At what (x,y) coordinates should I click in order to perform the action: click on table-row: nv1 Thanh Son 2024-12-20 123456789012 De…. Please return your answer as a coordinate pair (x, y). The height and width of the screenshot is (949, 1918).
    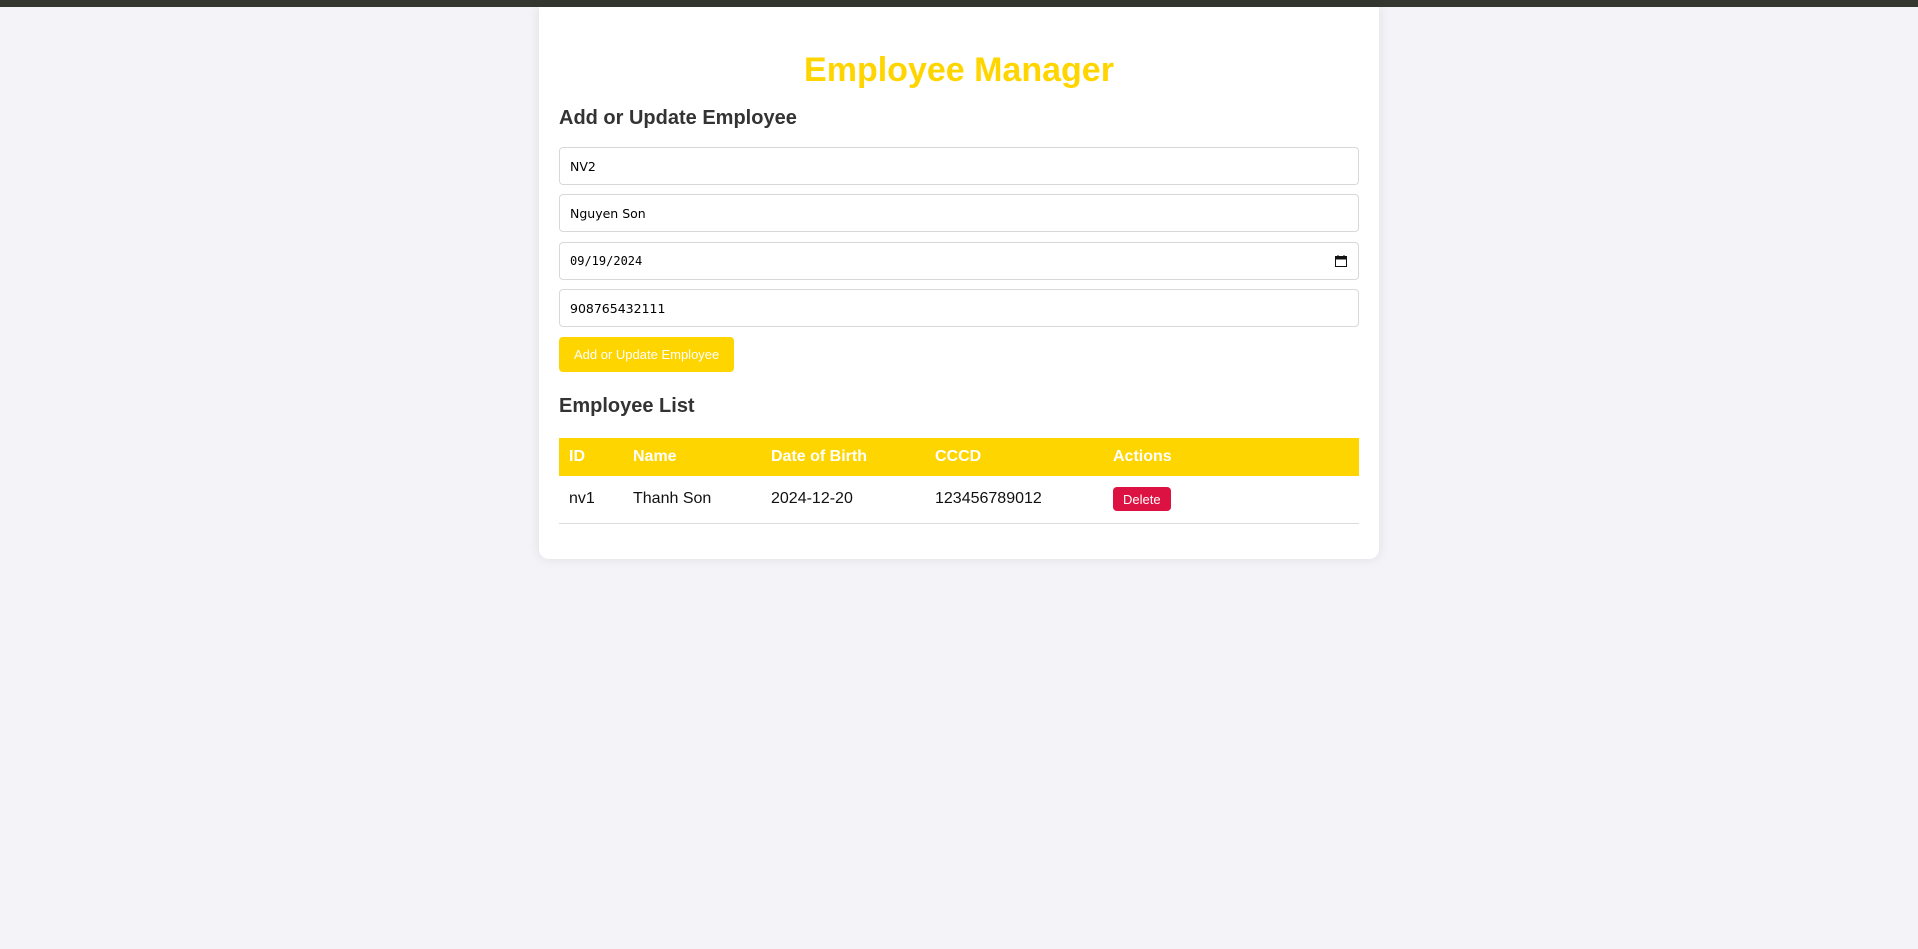
    Looking at the image, I should click on (959, 500).